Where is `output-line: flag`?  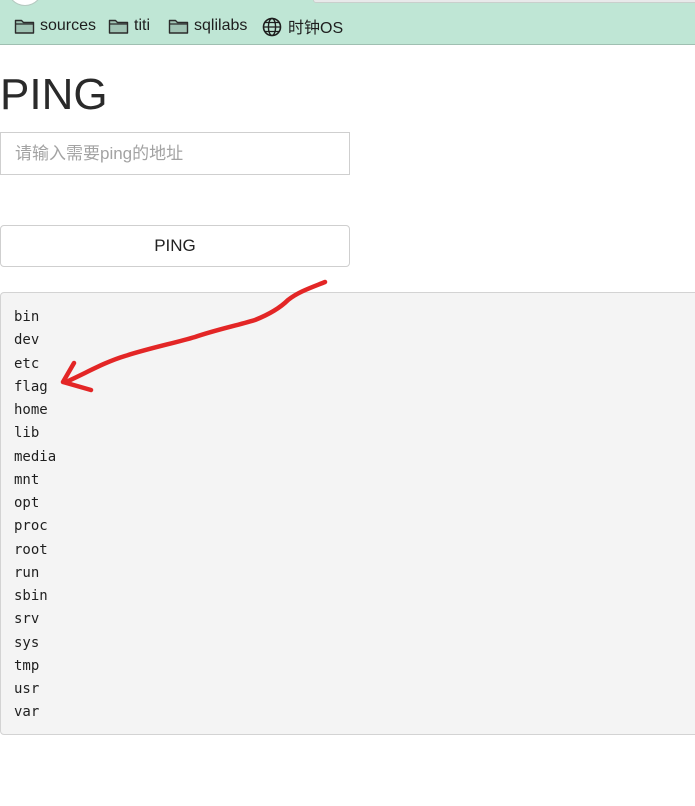 output-line: flag is located at coordinates (31, 386).